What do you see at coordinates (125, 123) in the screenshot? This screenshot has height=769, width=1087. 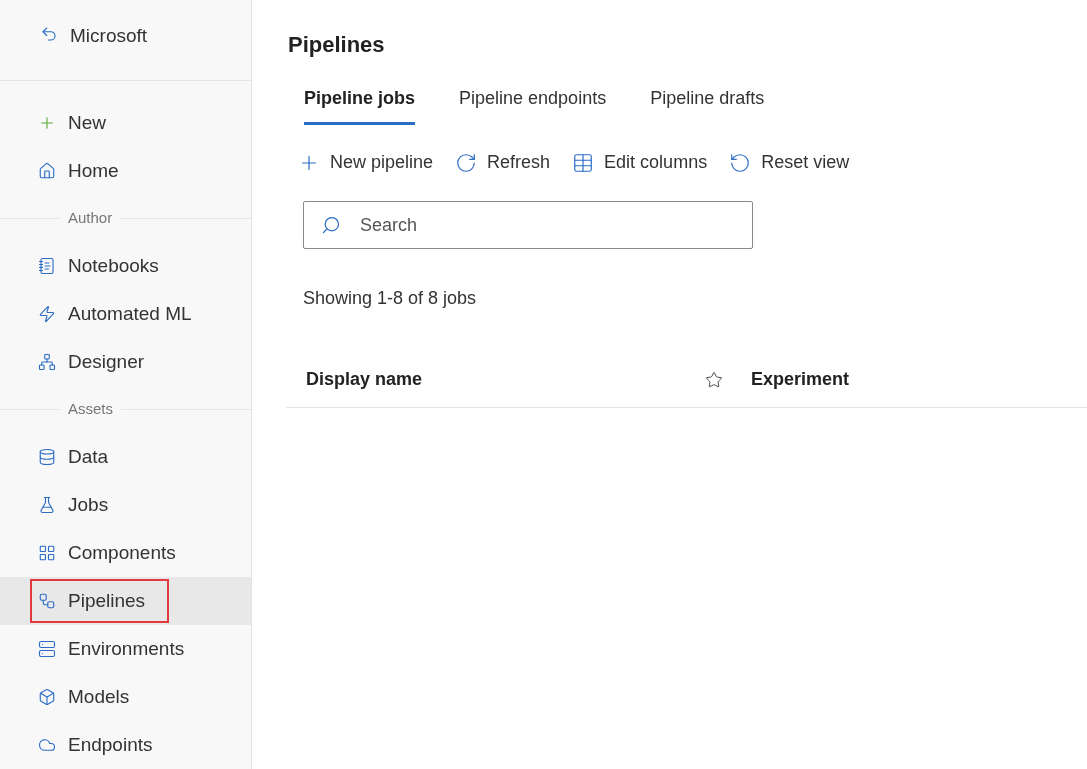 I see `sidebar-item: New` at bounding box center [125, 123].